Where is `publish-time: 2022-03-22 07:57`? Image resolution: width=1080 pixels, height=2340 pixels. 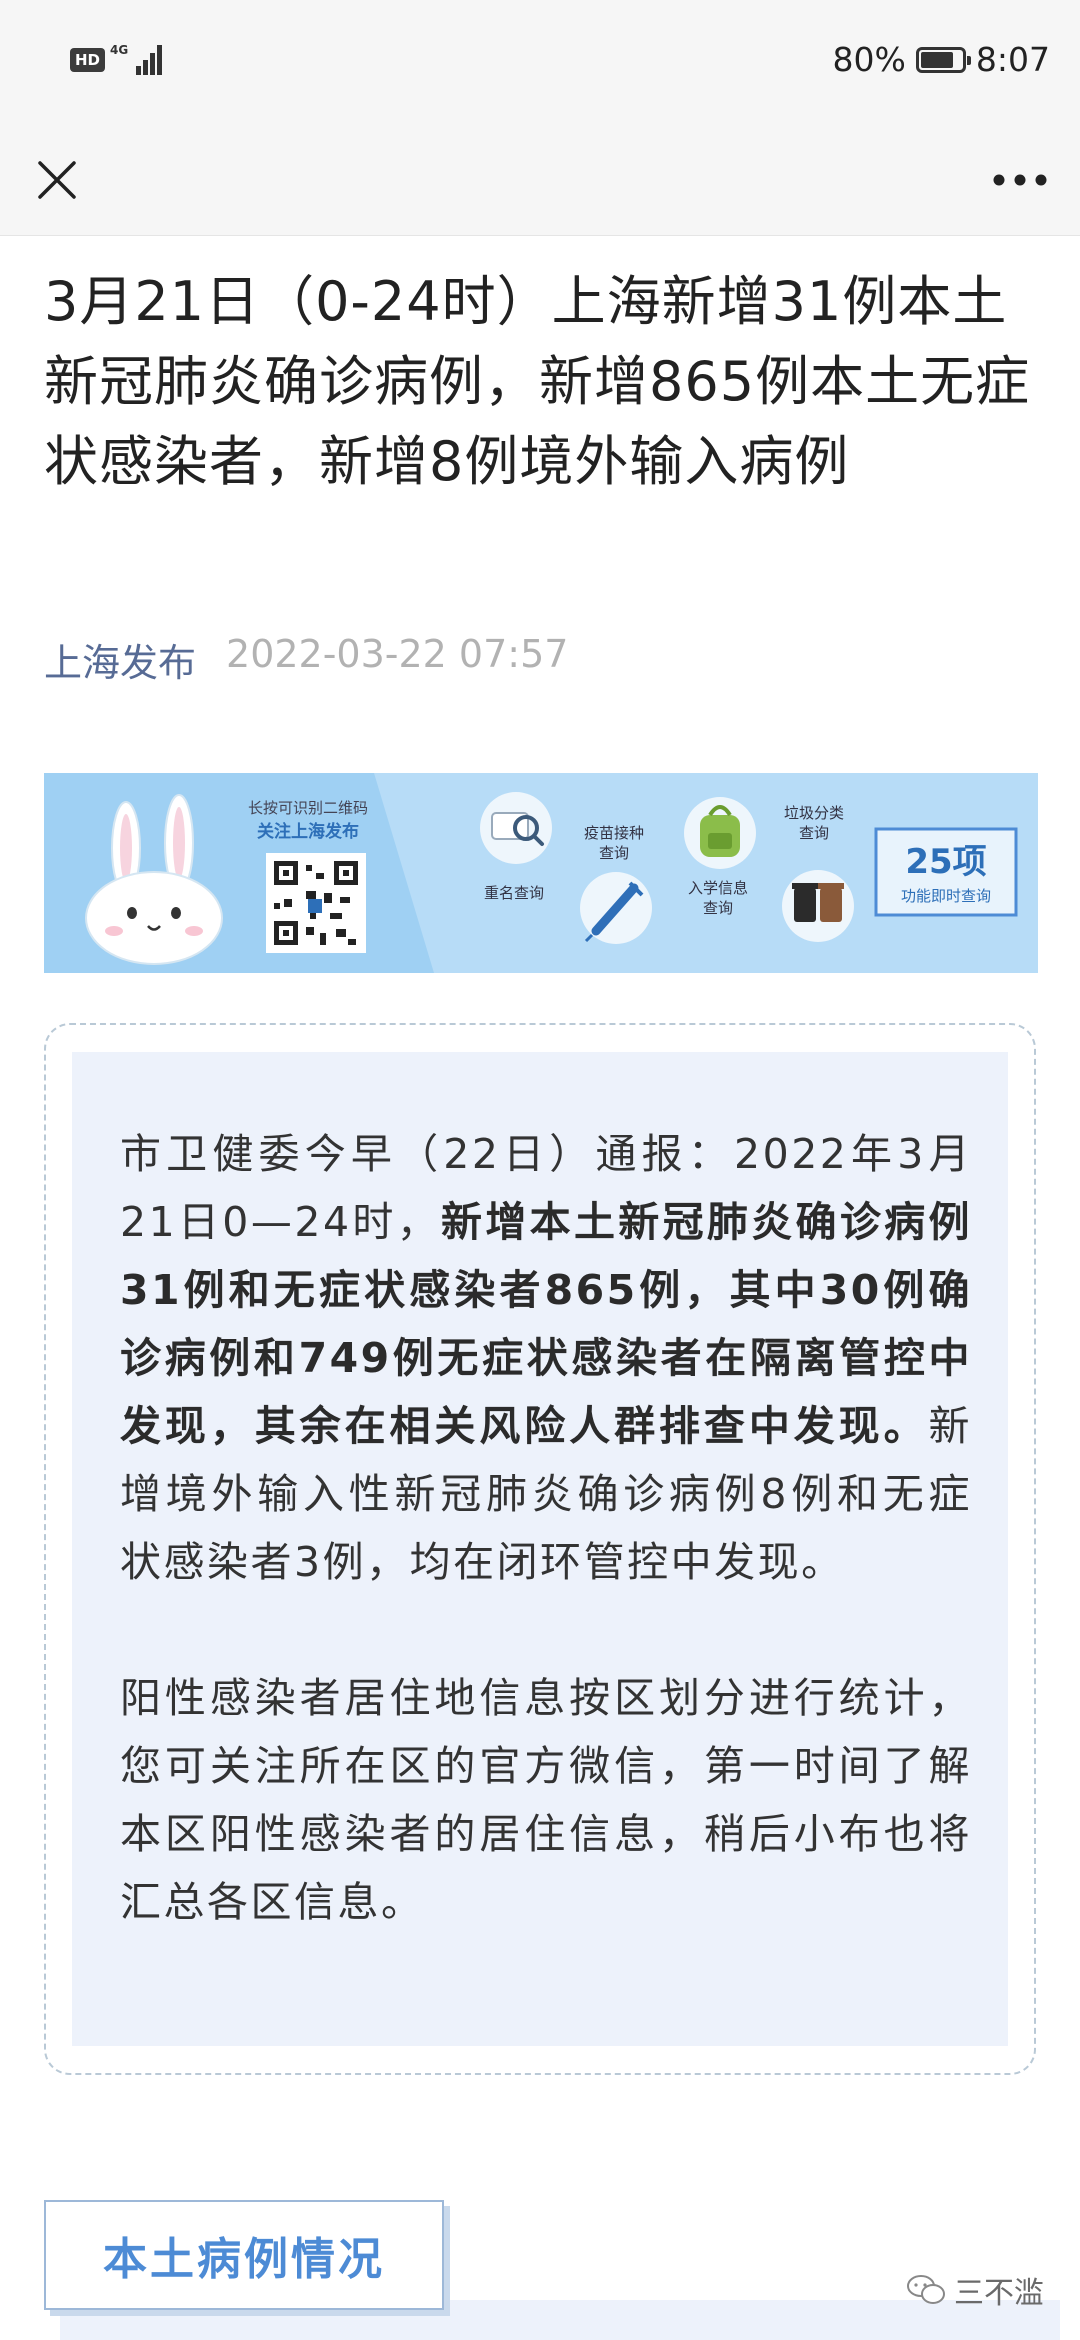
publish-time: 2022-03-22 07:57 is located at coordinates (397, 654).